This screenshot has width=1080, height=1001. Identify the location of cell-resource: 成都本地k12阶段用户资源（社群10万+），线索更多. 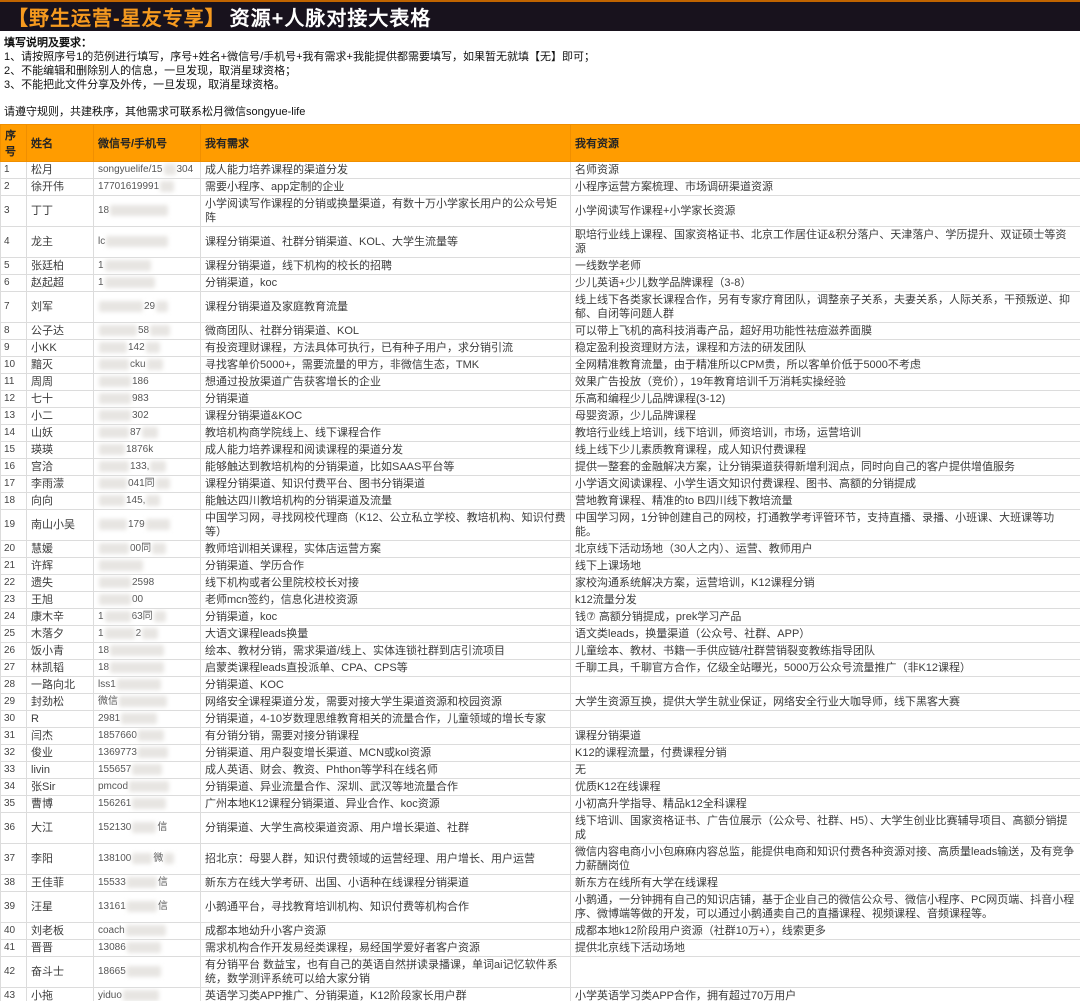
(825, 931).